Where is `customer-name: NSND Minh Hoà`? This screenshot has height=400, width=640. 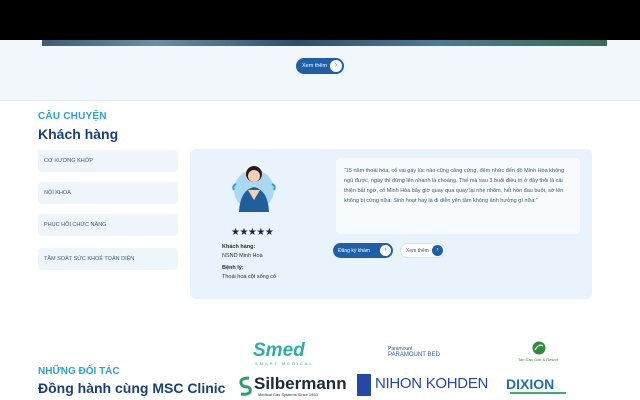
customer-name: NSND Minh Hoà is located at coordinates (242, 256).